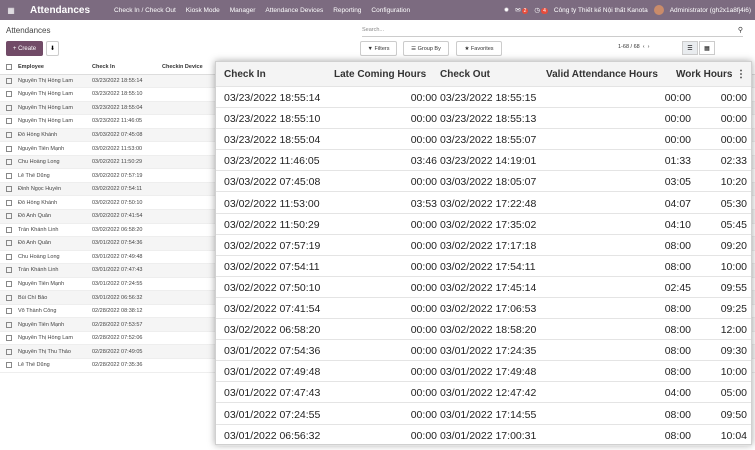  Describe the element at coordinates (9, 67) in the screenshot. I see `select-all-checkbox` at that location.